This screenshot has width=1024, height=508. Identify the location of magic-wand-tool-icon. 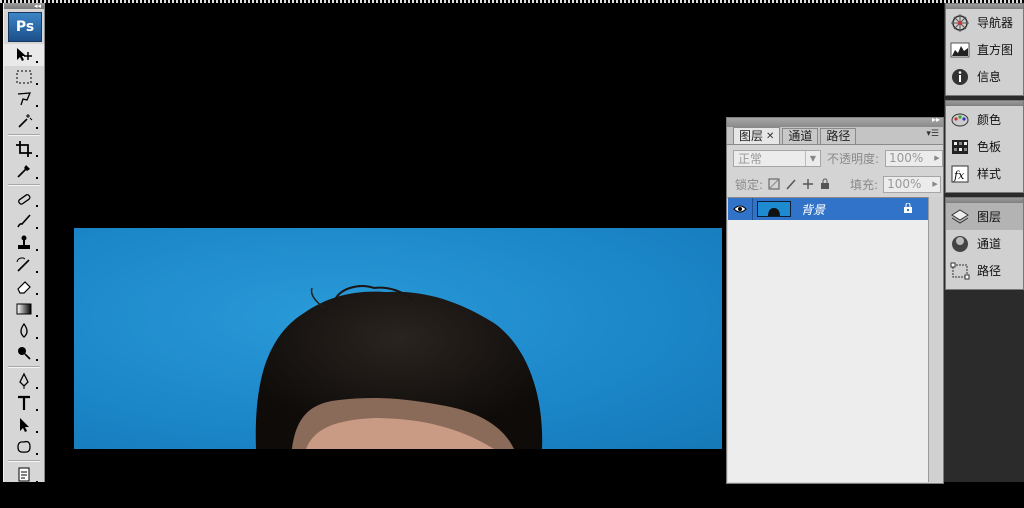
(25, 121).